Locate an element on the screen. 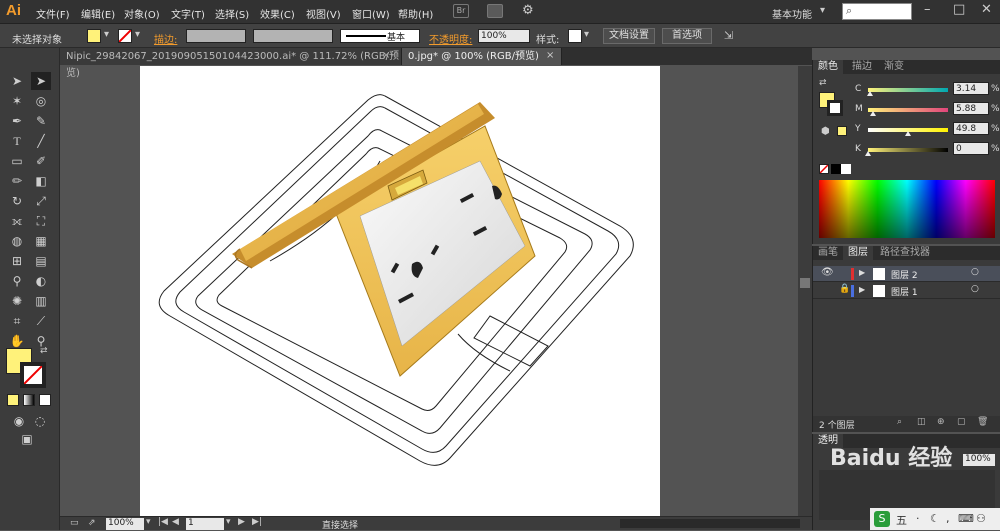 The width and height of the screenshot is (1000, 531). opacity-label: 不透明度: is located at coordinates (450, 38).